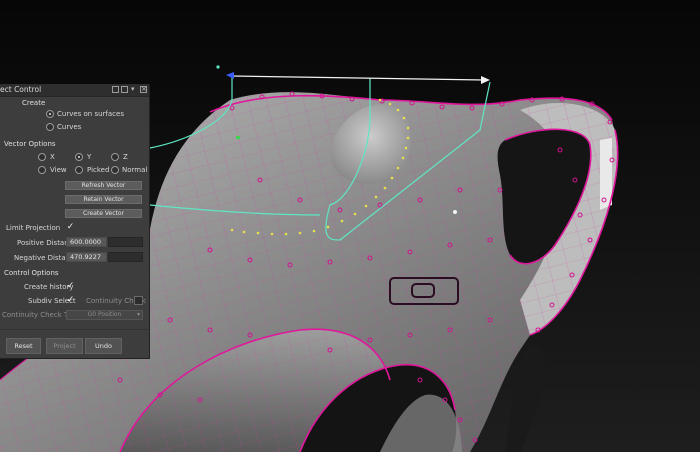 Image resolution: width=700 pixels, height=452 pixels. Describe the element at coordinates (33, 228) in the screenshot. I see `limit-projection-label: Limit Projection` at that location.